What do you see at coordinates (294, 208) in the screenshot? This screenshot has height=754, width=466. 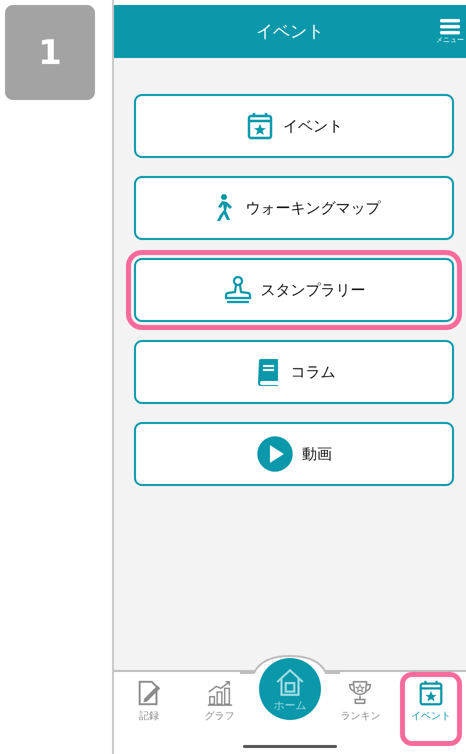 I see `menu-item-button: ウォーキングマップ` at bounding box center [294, 208].